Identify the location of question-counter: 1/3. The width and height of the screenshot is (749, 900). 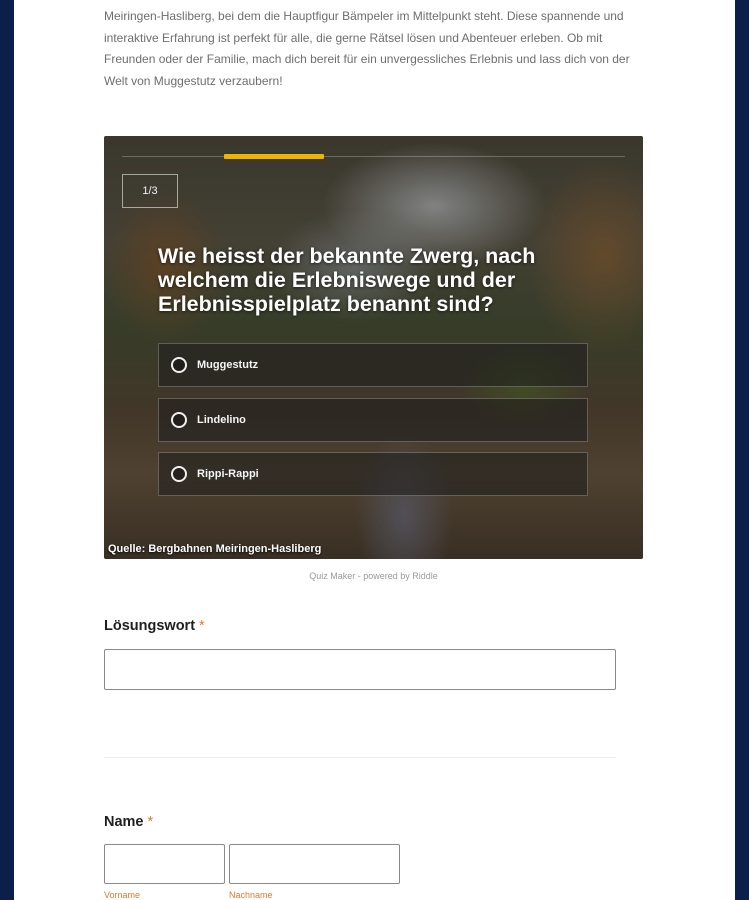
(150, 191).